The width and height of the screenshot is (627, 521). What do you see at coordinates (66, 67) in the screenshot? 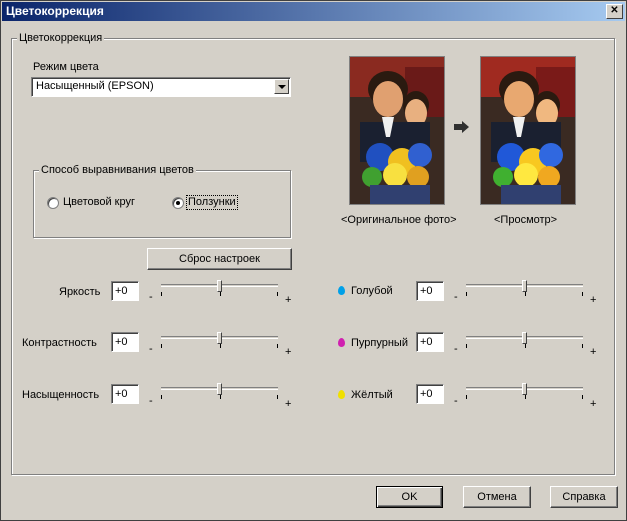
I see `color-mode-label: Режим цвета` at bounding box center [66, 67].